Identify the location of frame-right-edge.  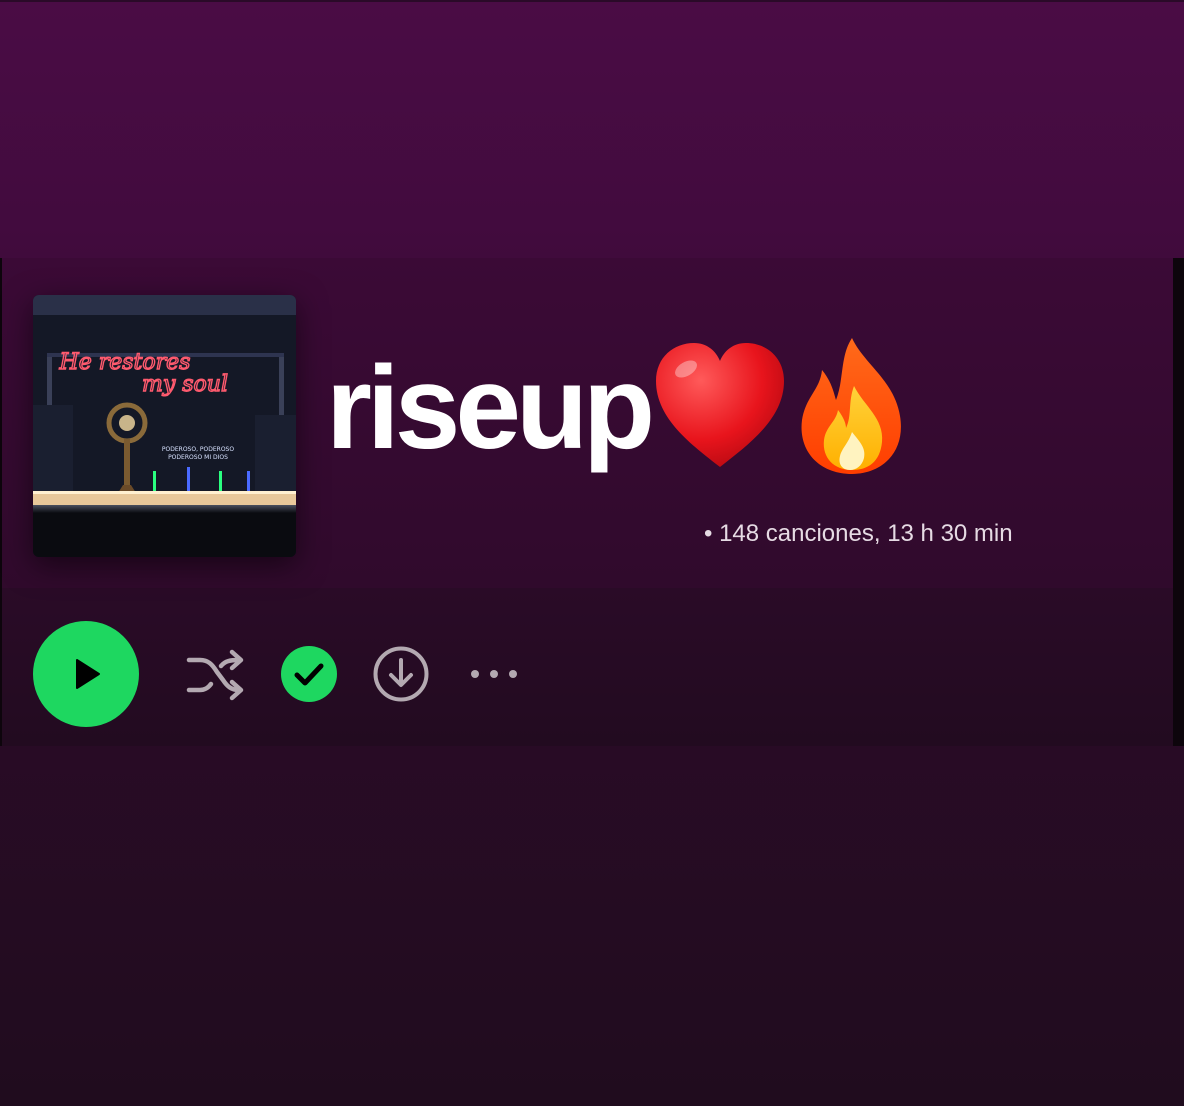
(1178, 502).